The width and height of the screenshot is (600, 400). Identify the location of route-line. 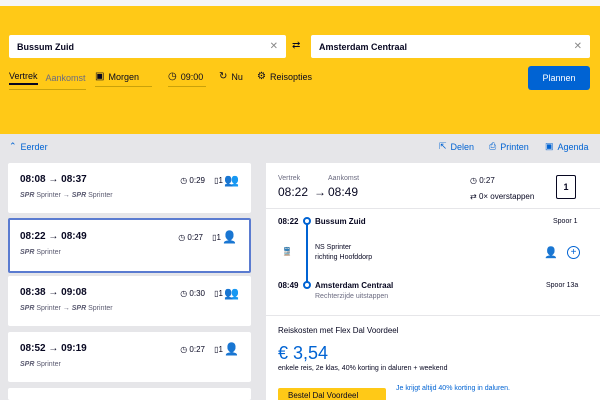
(307, 253).